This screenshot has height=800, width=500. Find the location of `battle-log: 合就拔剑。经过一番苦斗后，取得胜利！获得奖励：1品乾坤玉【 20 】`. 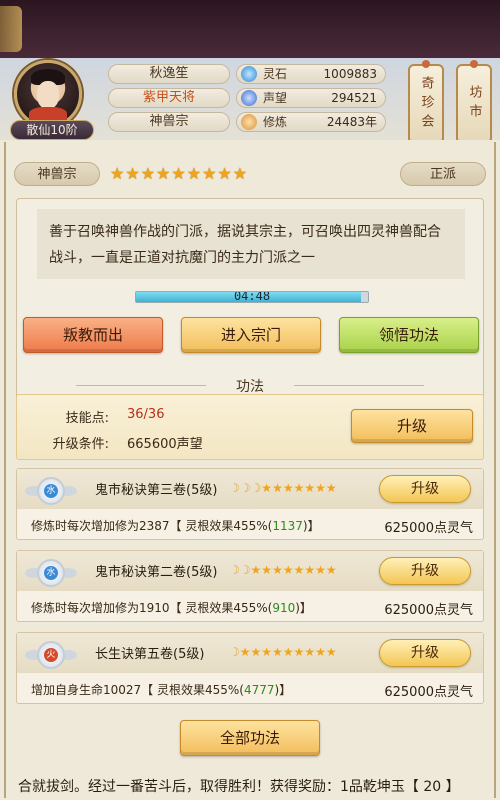

battle-log: 合就拔剑。经过一番苦斗后，取得胜利！获得奖励：1品乾坤玉【 20 】 is located at coordinates (239, 787).